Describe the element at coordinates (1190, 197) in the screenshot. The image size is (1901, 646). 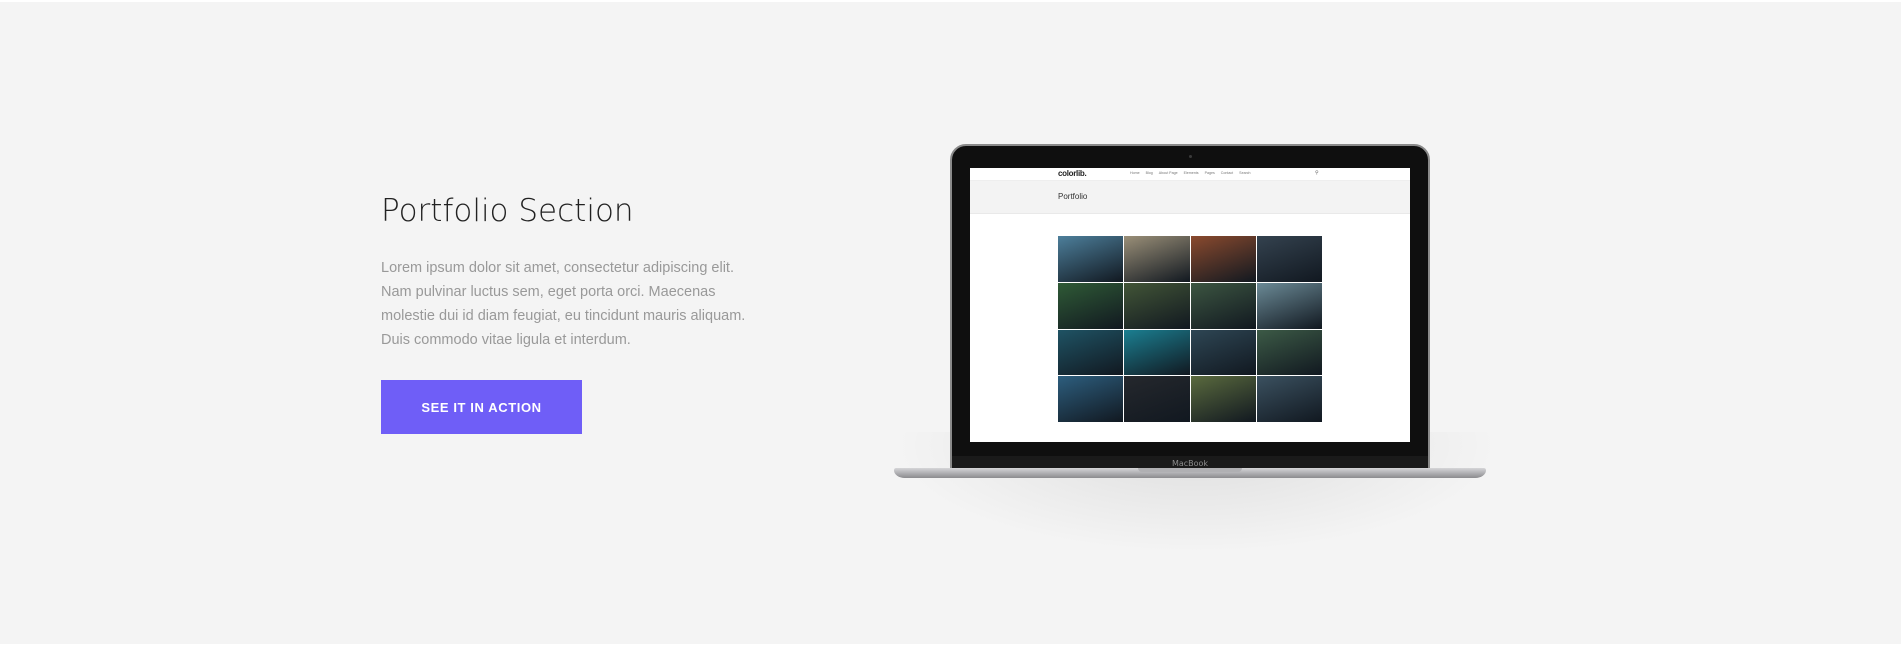
I see `screen-page-header: Portfolio` at that location.